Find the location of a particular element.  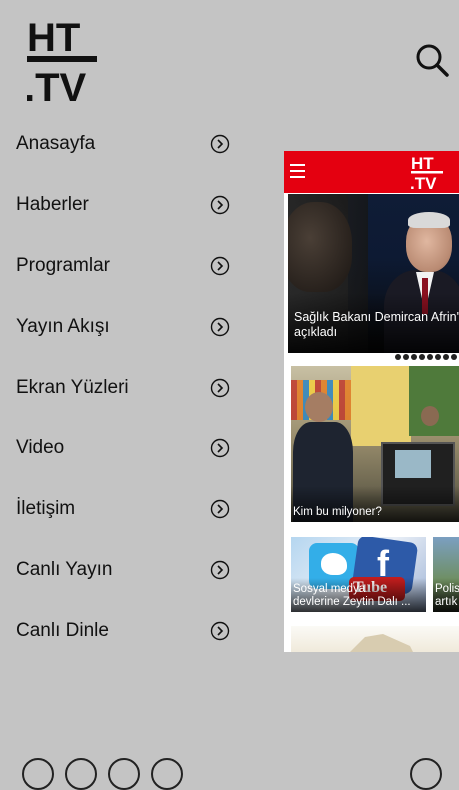

news-card-caption: Polis artık is located at coordinates (447, 595).